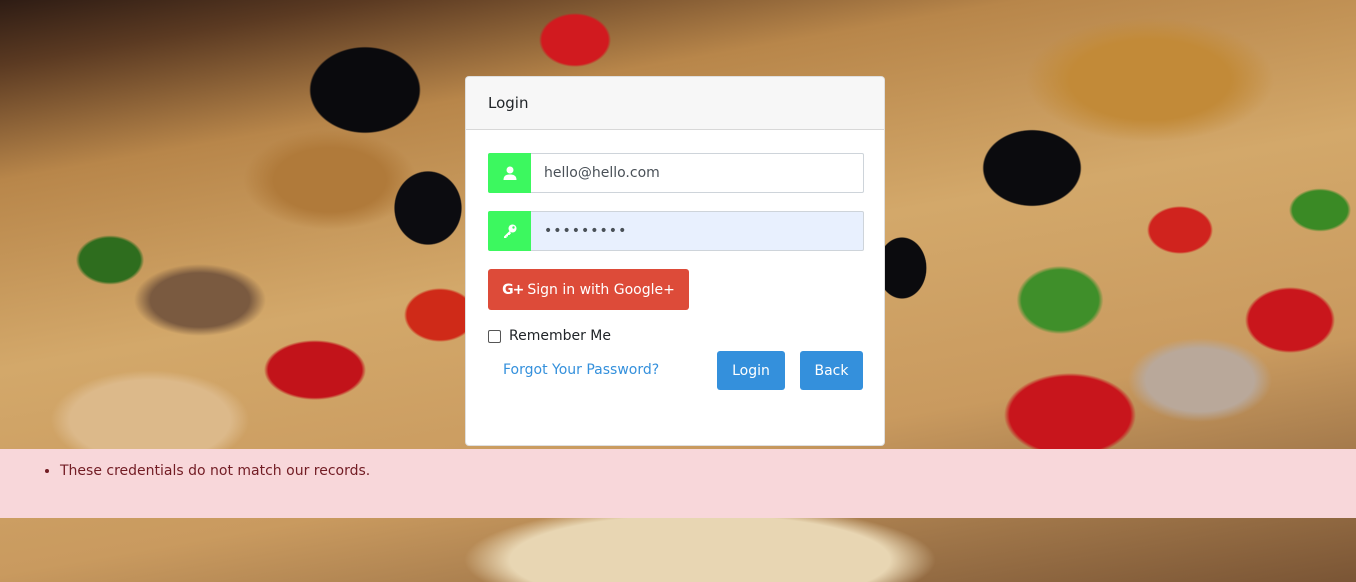 Image resolution: width=1356 pixels, height=582 pixels. Describe the element at coordinates (601, 289) in the screenshot. I see `google-signin-label: Sign in with Google+` at that location.